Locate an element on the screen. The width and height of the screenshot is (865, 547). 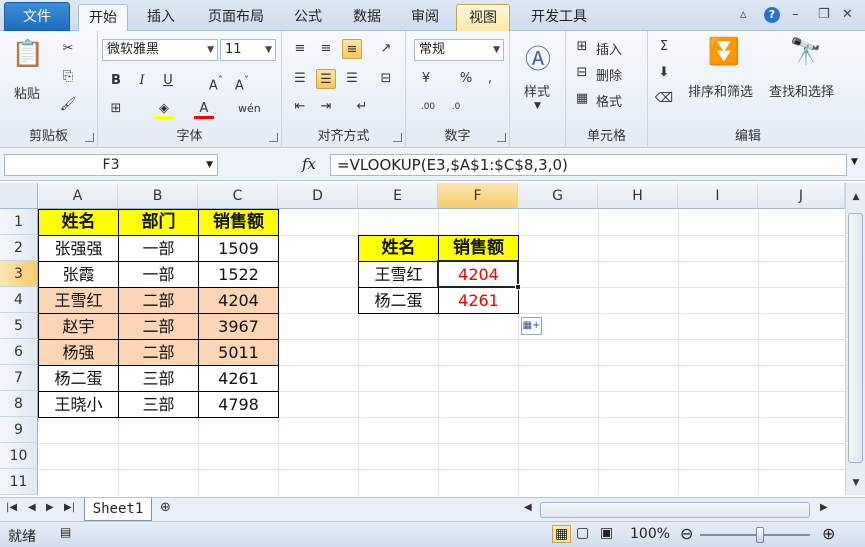
comma-icon: , is located at coordinates (490, 79).